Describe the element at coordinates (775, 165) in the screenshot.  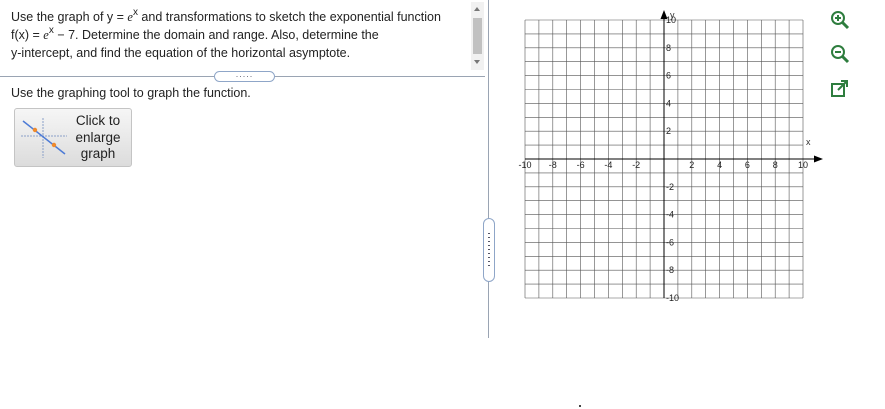
I see `x-tick-label: 8` at that location.